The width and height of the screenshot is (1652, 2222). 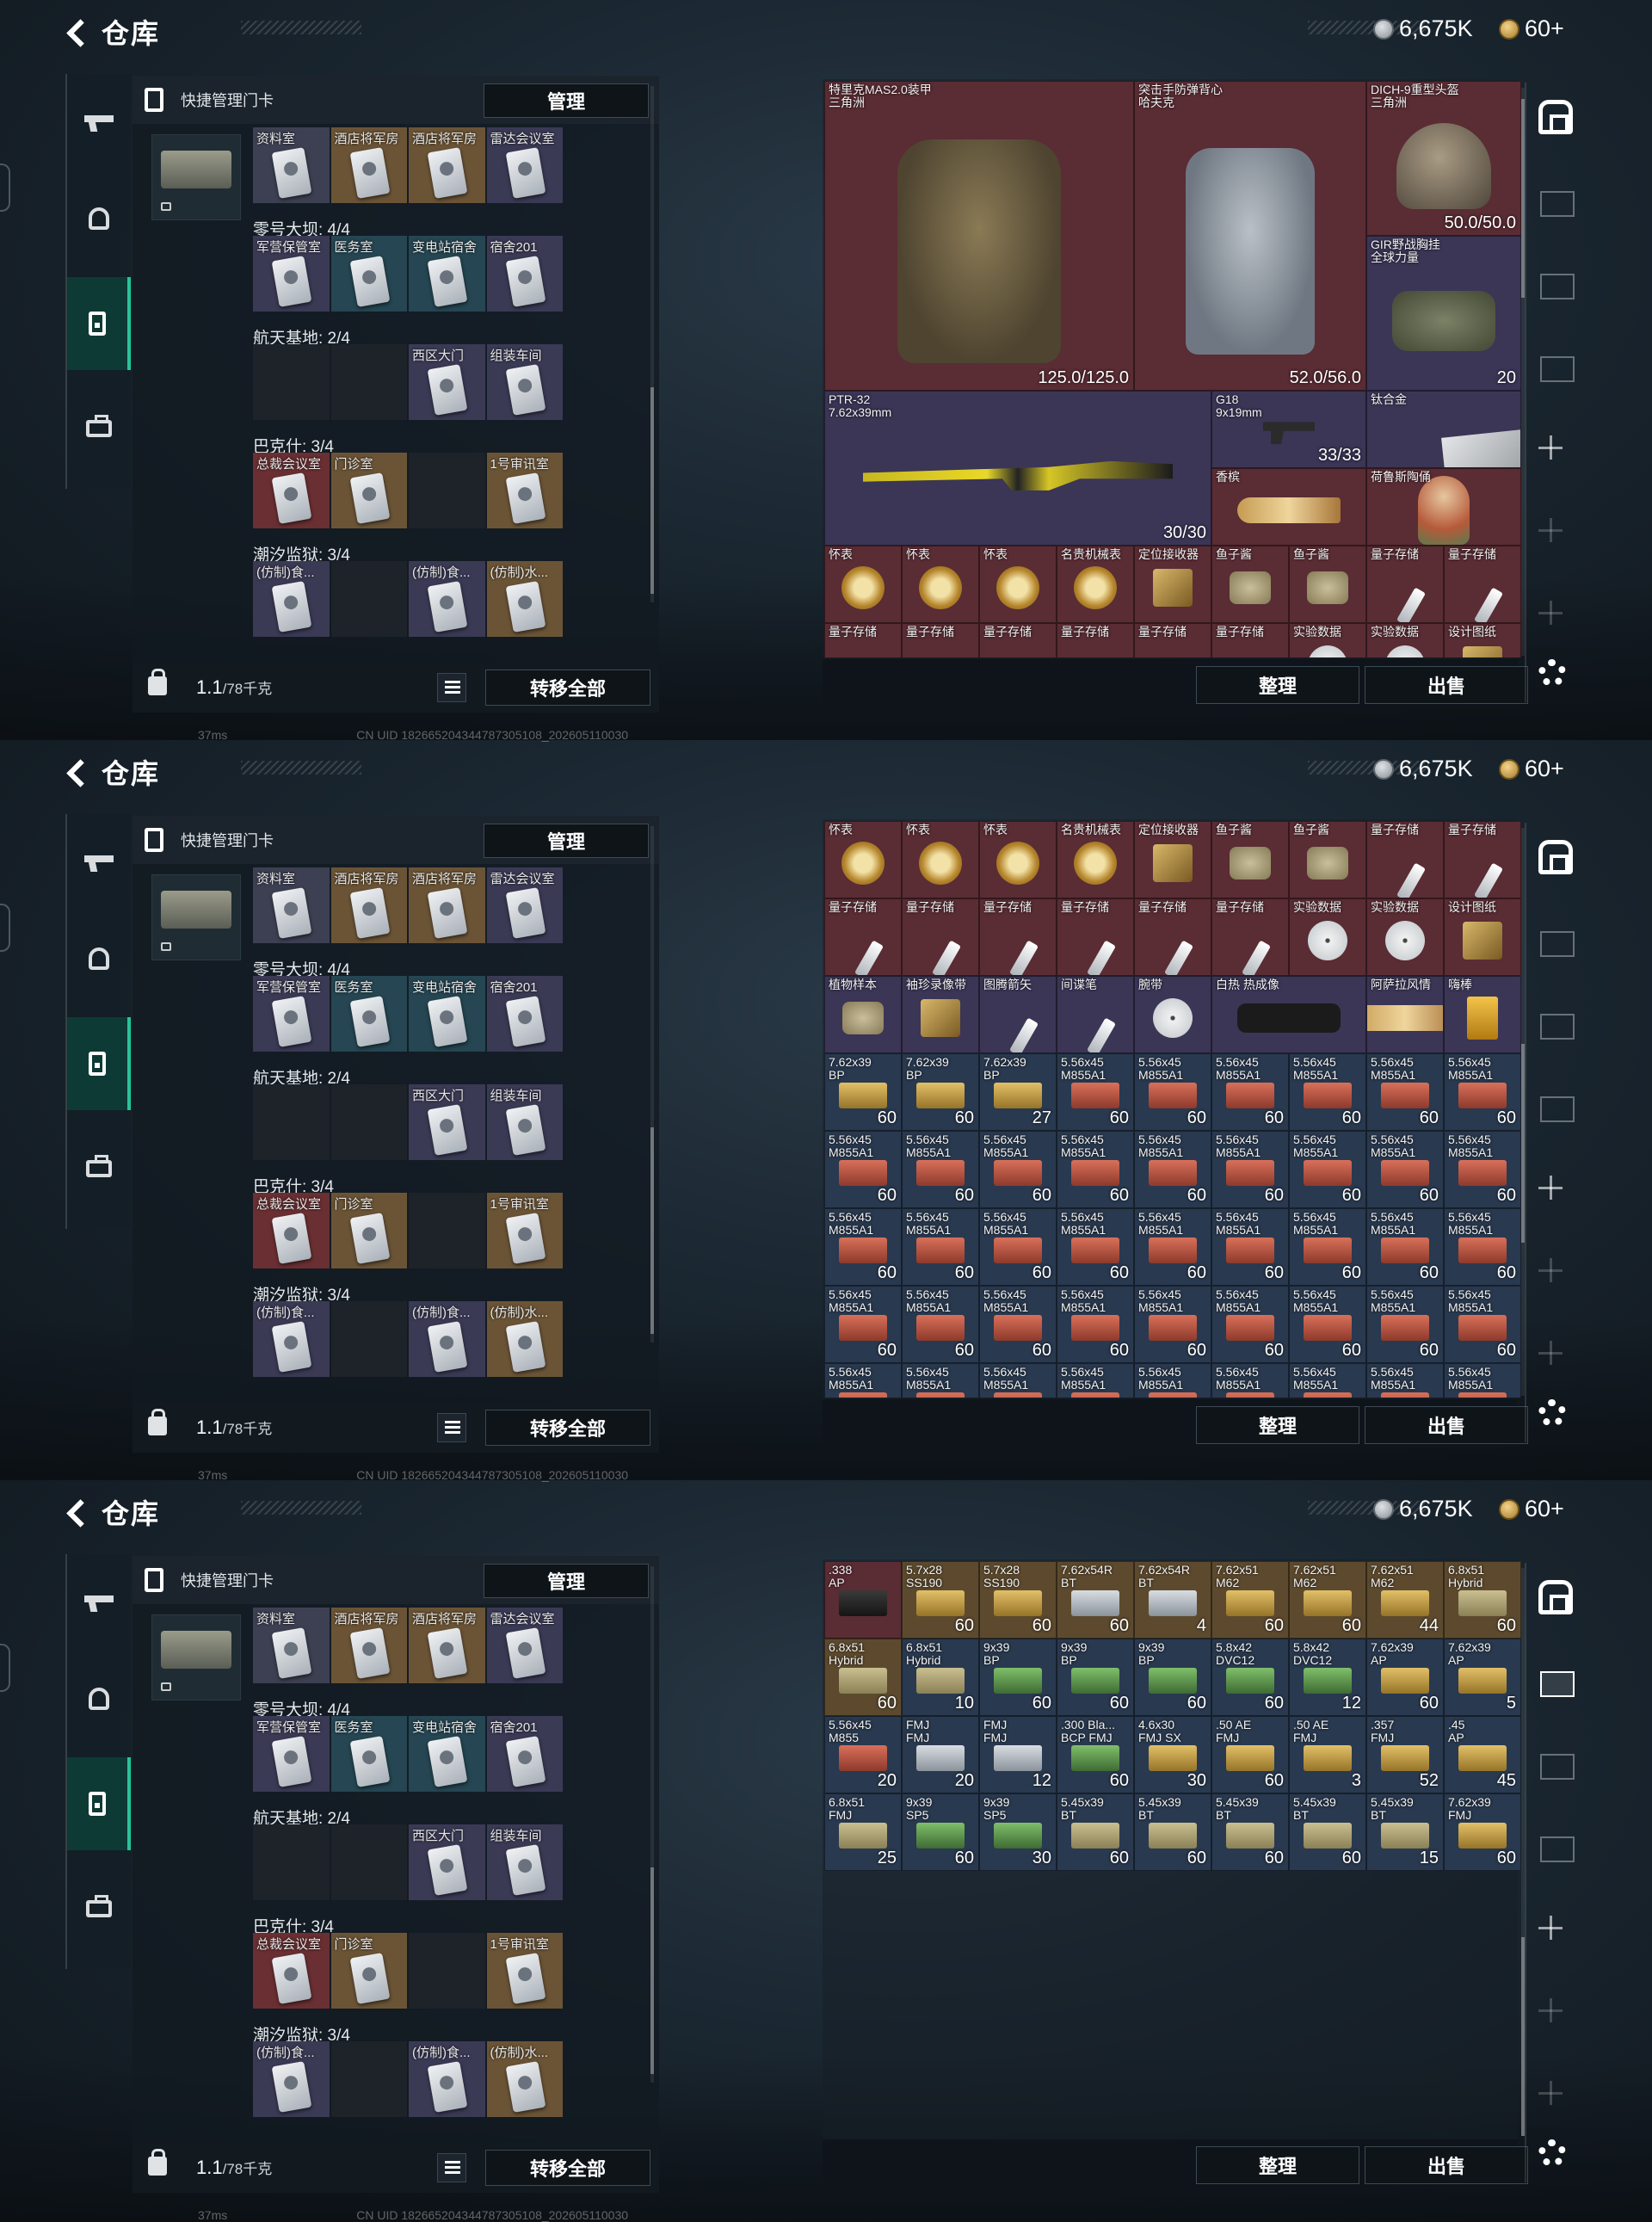 What do you see at coordinates (447, 1862) in the screenshot?
I see `keycard-slot: 西区大门` at bounding box center [447, 1862].